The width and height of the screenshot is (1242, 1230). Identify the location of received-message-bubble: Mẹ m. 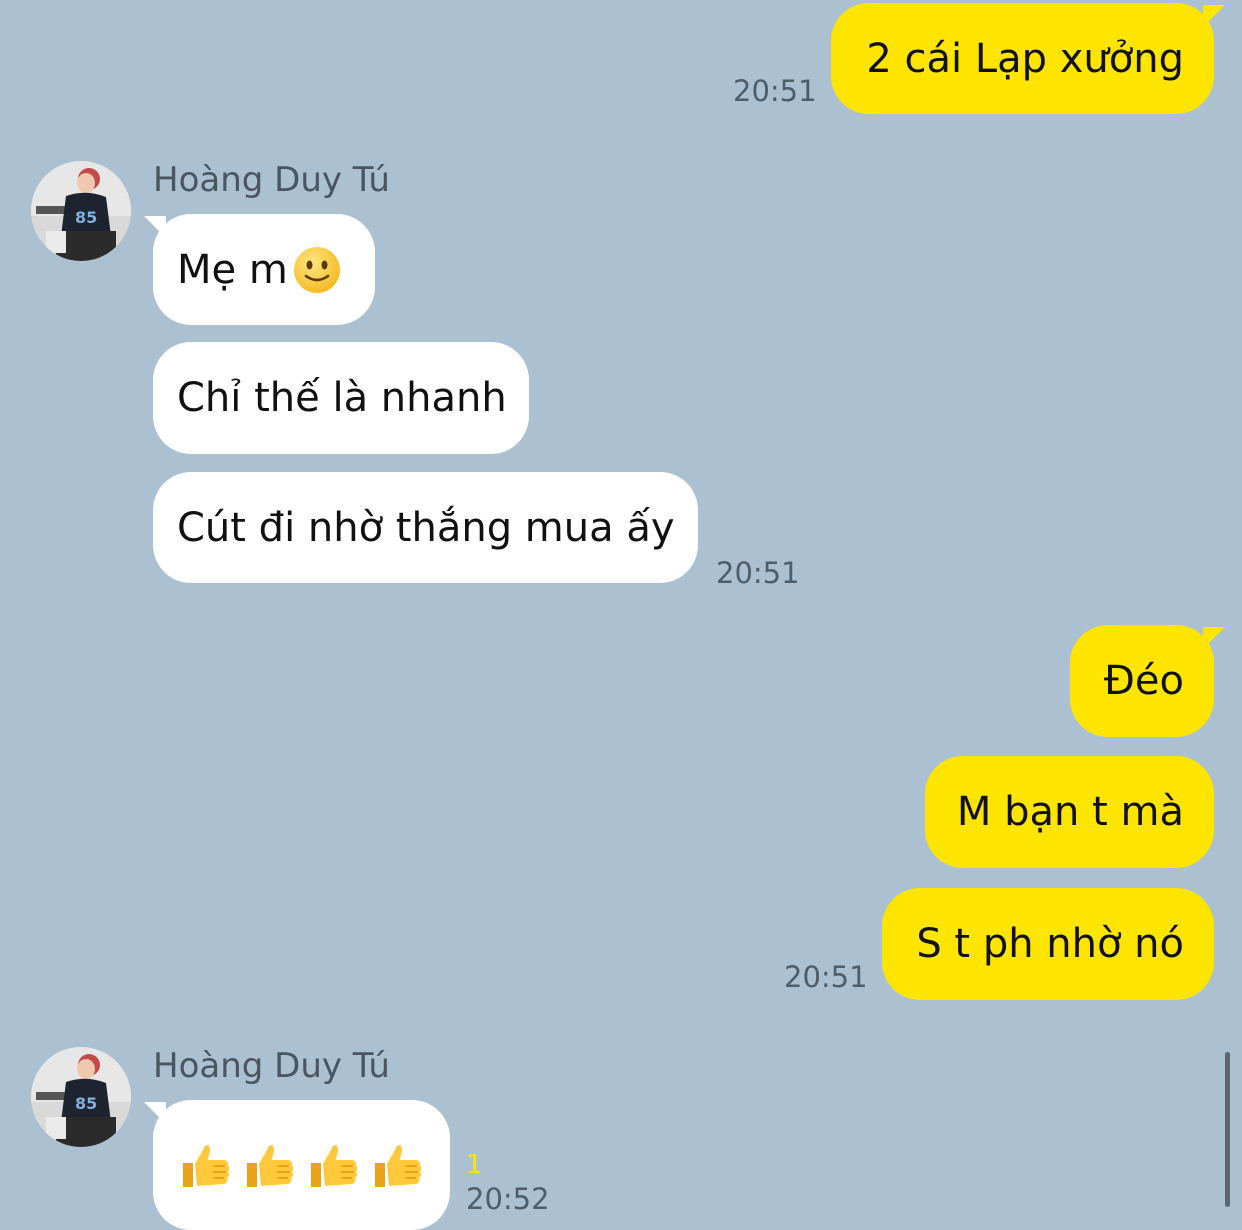
(264, 269).